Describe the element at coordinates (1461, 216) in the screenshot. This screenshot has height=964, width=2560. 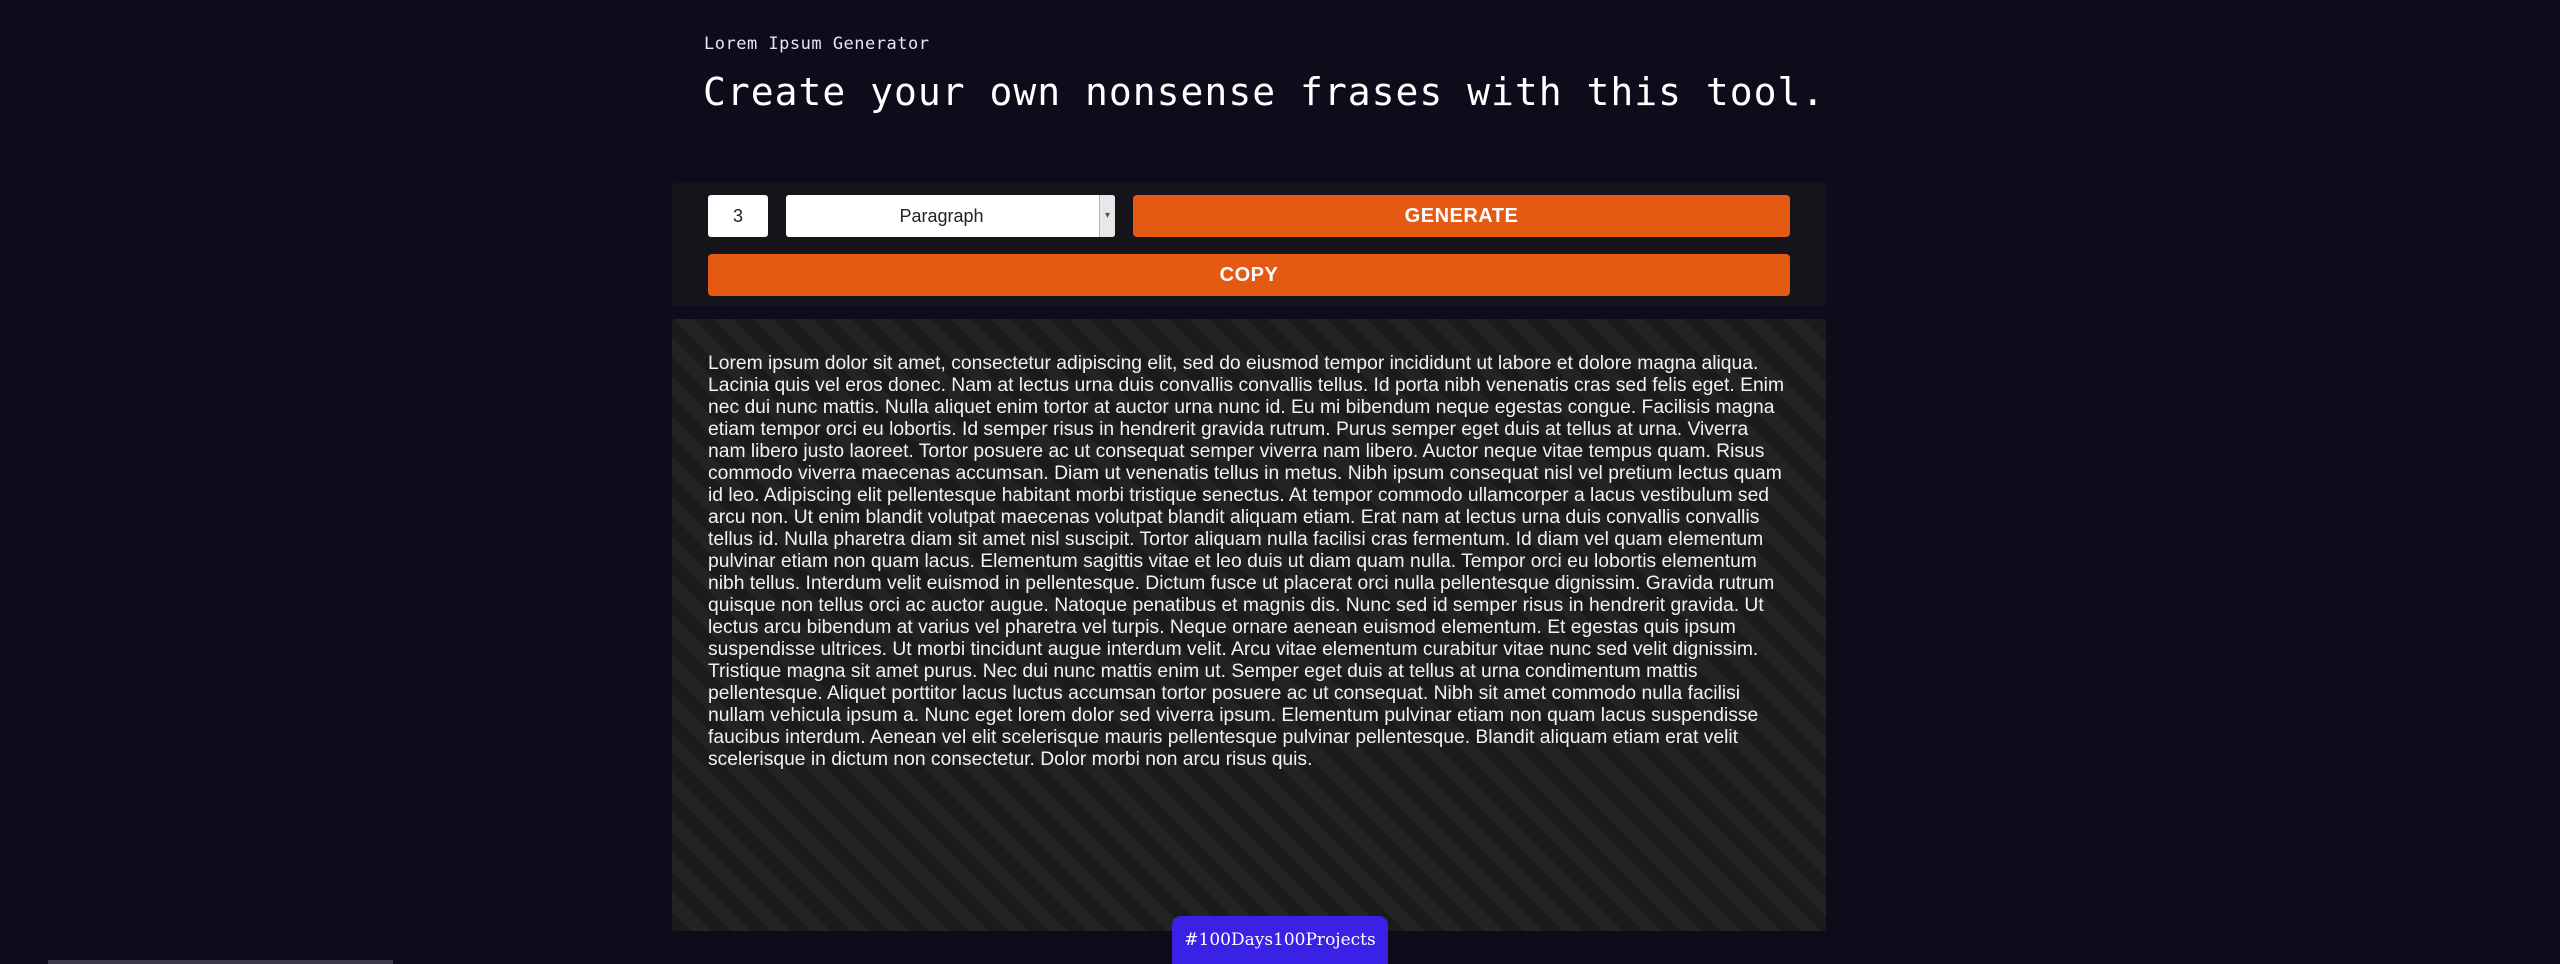
I see `generate-button: GENERATE` at that location.